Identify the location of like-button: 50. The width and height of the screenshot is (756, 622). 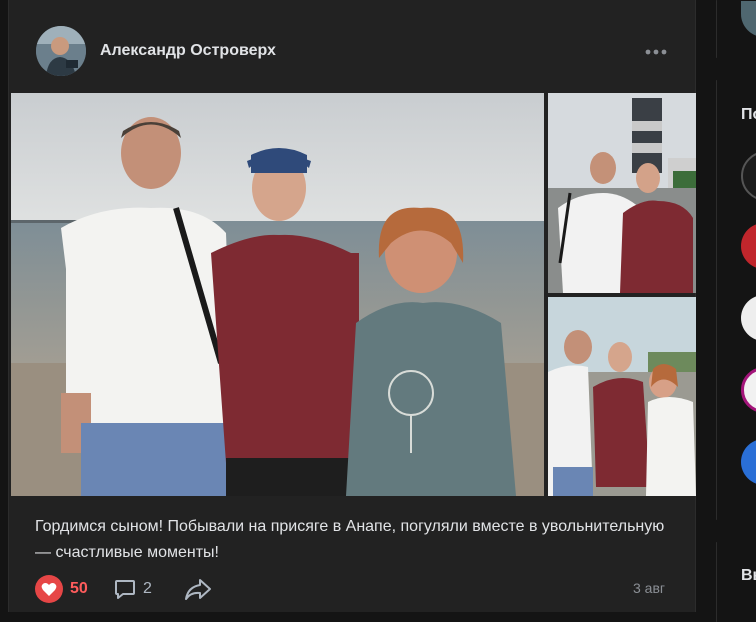
(61, 589).